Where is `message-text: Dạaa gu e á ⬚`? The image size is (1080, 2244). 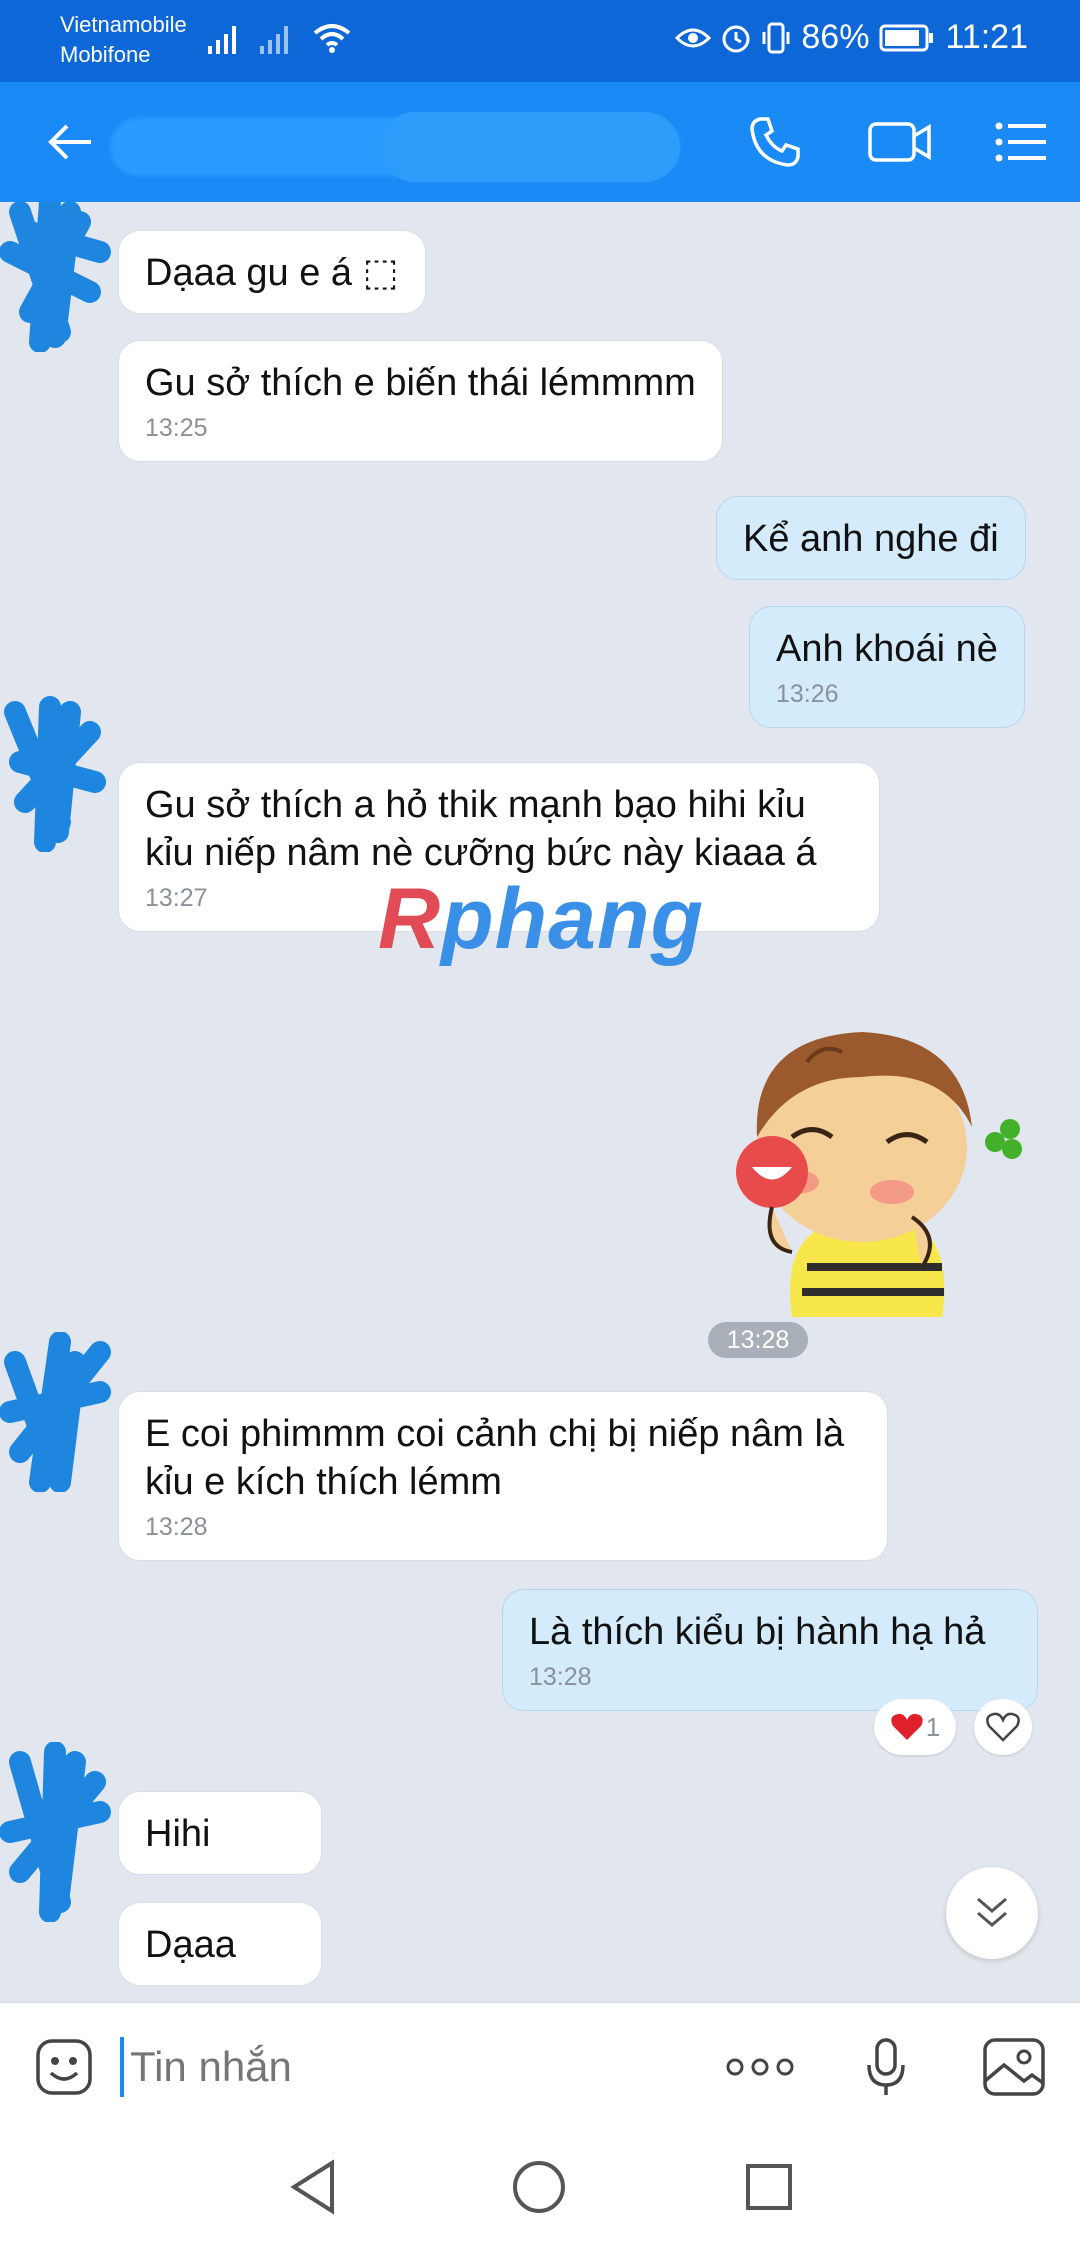
message-text: Dạaa gu e á ⬚ is located at coordinates (272, 273).